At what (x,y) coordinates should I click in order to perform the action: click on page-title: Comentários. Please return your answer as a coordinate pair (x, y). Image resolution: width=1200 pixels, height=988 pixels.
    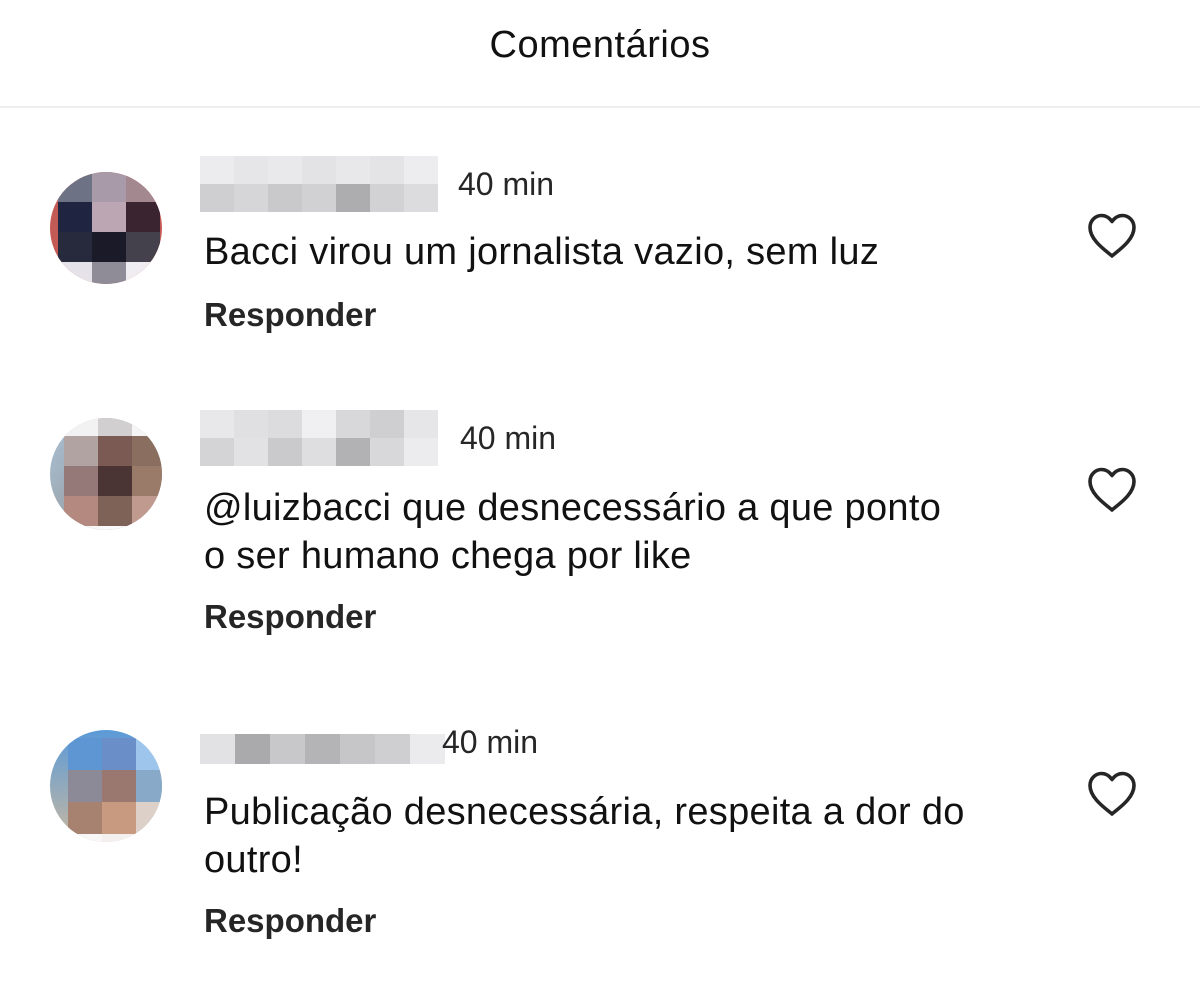
    Looking at the image, I should click on (600, 44).